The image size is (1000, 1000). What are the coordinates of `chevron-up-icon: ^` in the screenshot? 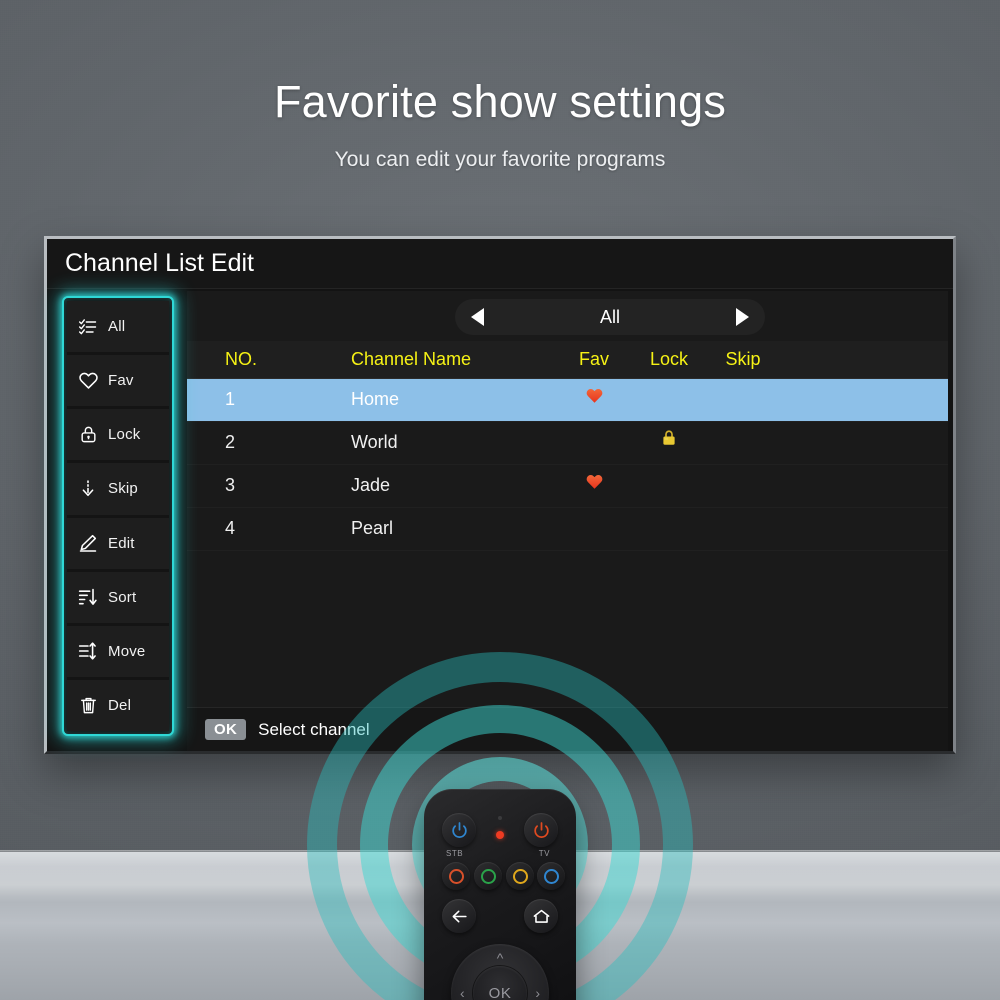 It's located at (500, 958).